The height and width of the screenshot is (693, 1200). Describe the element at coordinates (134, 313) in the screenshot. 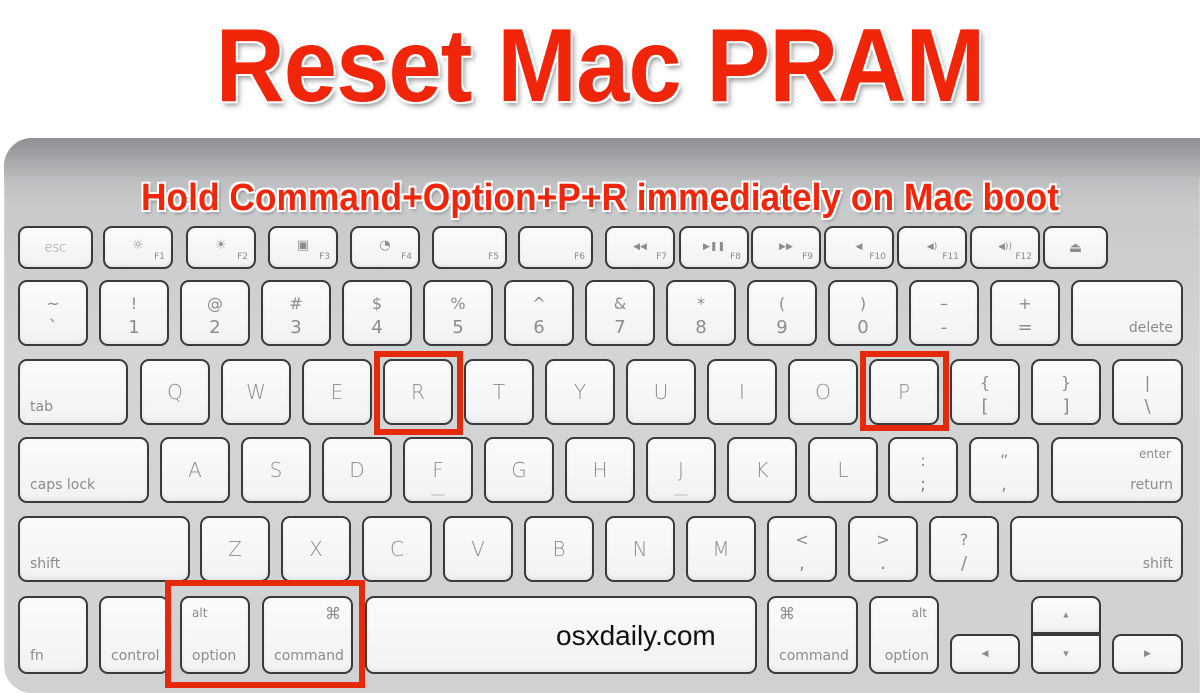

I see `key-number-row: ! 1` at that location.